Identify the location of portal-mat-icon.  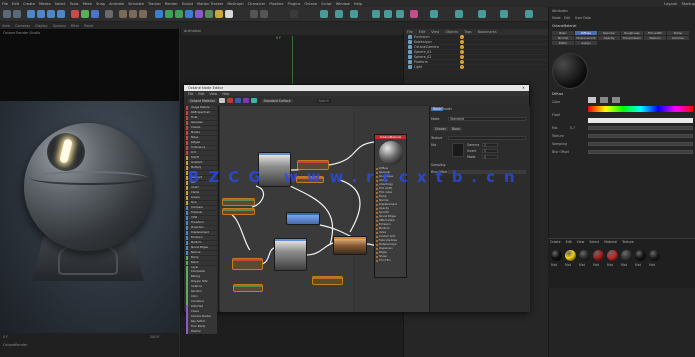
(253, 100).